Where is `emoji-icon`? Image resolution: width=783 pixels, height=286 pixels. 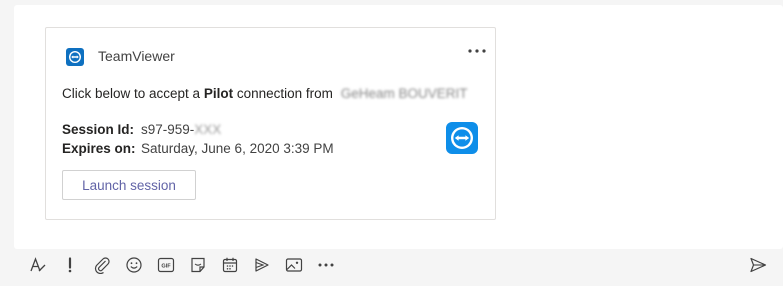
emoji-icon is located at coordinates (134, 265).